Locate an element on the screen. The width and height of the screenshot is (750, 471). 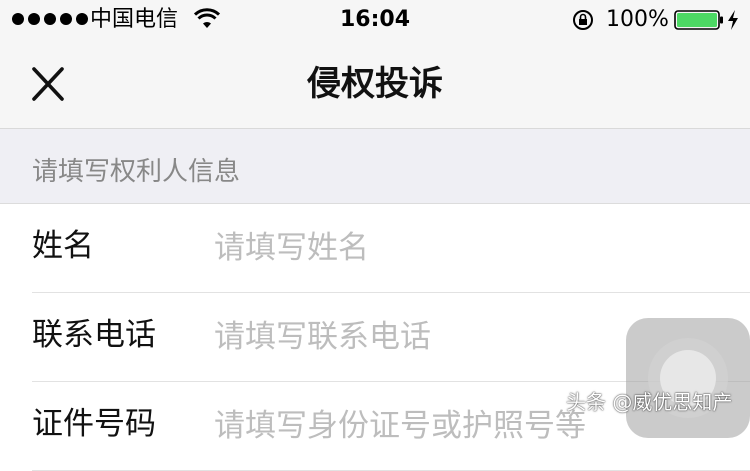
watermark: 头条 @威优思知产 is located at coordinates (649, 402).